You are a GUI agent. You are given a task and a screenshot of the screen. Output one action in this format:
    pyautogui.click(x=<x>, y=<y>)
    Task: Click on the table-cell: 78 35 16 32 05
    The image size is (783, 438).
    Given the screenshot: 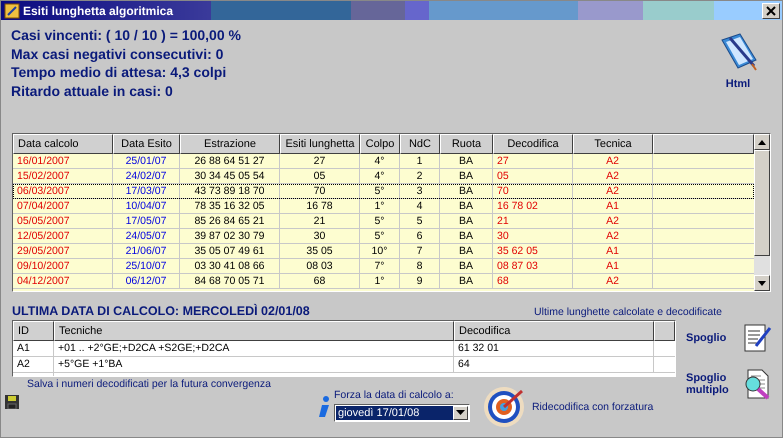 What is the action you would take?
    pyautogui.click(x=230, y=206)
    